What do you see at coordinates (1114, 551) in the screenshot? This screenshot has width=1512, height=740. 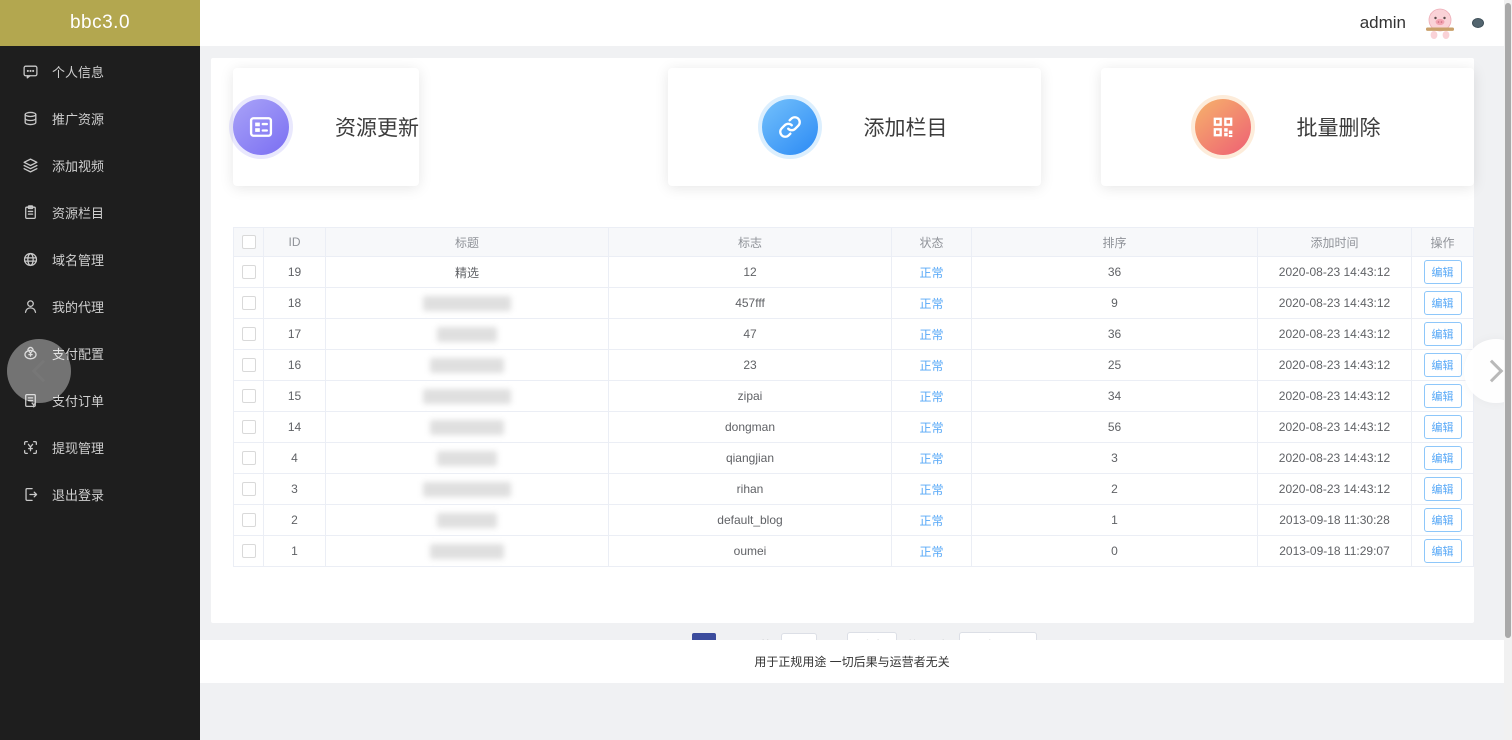 I see `cell-sort: 0` at bounding box center [1114, 551].